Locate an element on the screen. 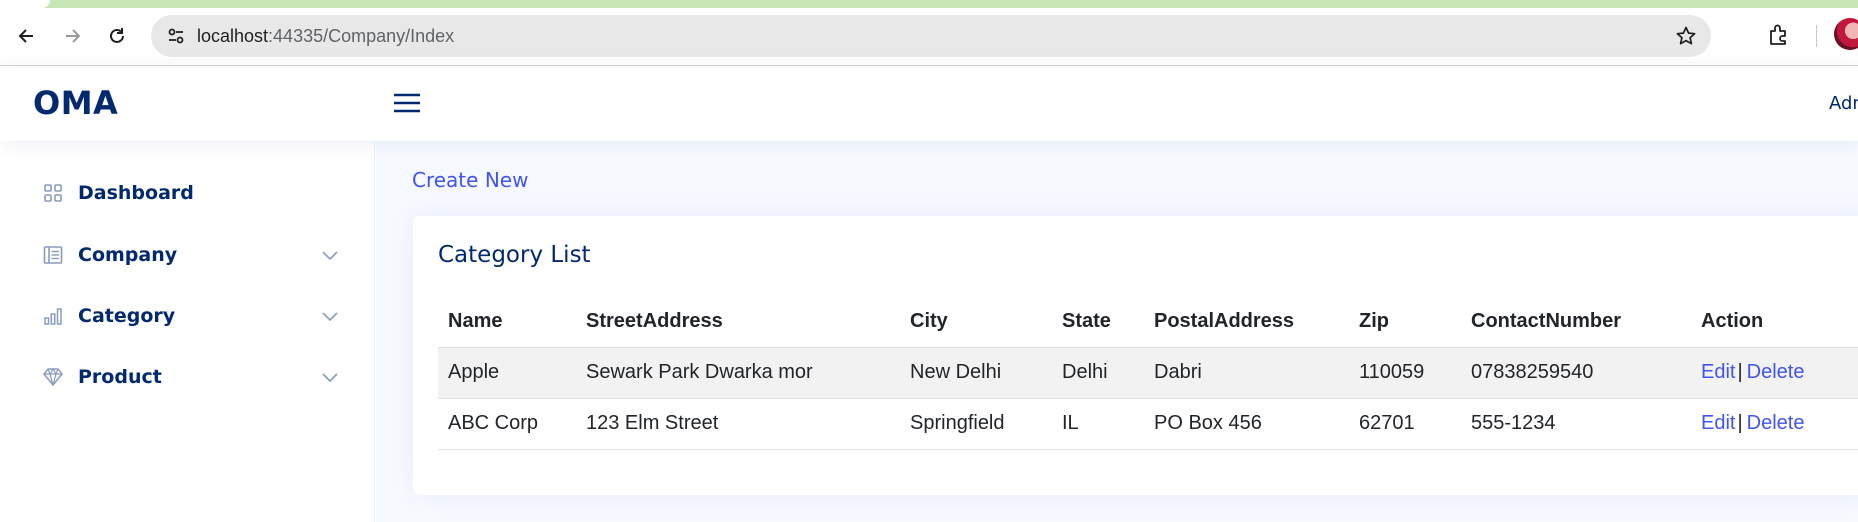 This screenshot has height=522, width=1858. sidebar-item-label: Product is located at coordinates (120, 377).